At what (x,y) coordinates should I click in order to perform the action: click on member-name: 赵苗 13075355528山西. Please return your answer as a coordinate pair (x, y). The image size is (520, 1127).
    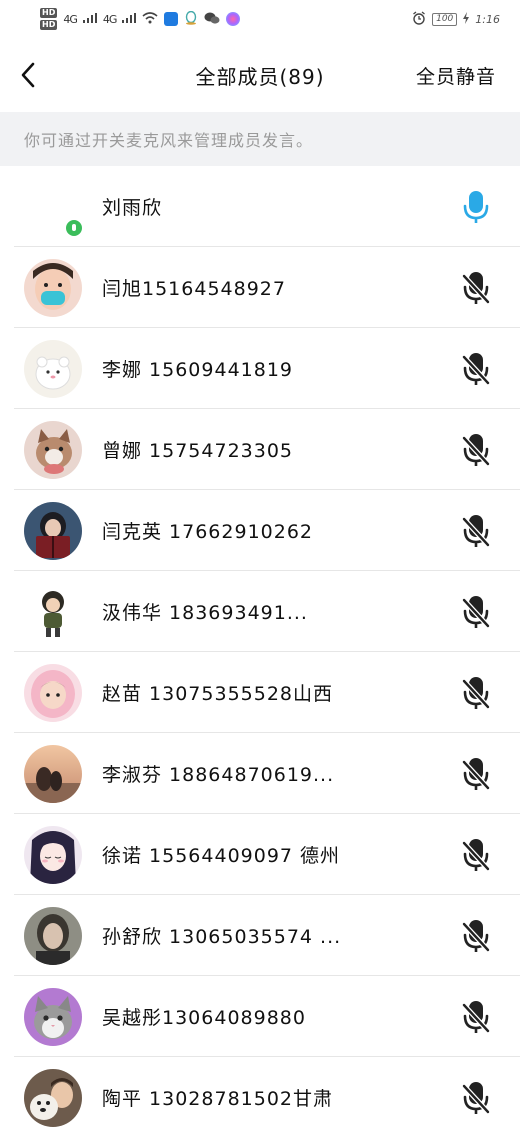
    Looking at the image, I should click on (218, 694).